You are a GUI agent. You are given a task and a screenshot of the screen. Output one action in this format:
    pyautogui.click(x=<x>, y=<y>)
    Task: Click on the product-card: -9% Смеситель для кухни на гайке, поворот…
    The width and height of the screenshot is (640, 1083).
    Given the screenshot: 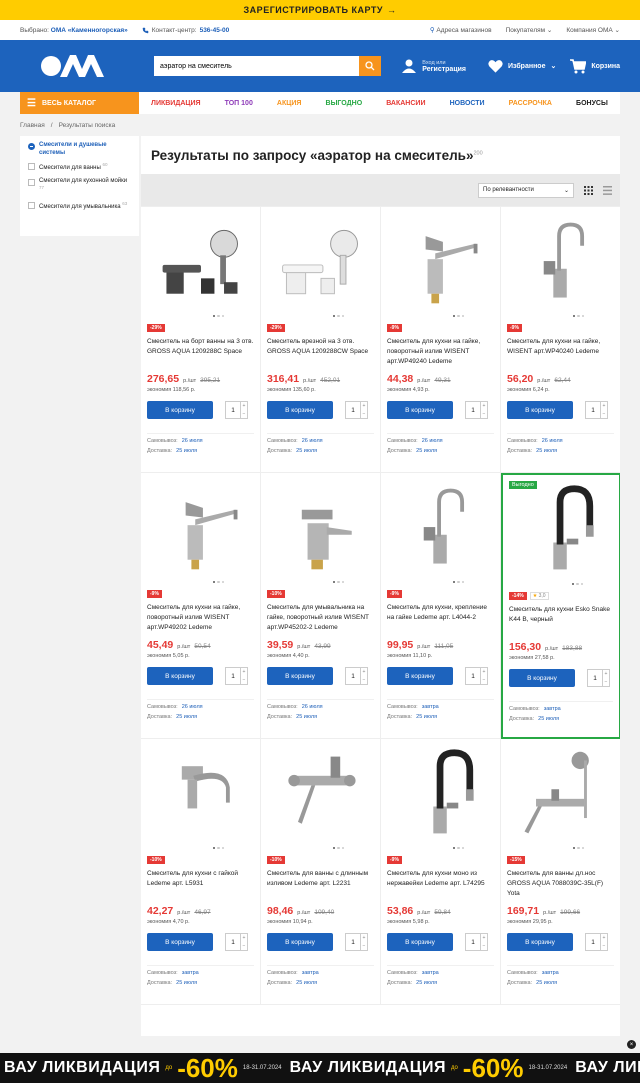 What is the action you would take?
    pyautogui.click(x=201, y=606)
    